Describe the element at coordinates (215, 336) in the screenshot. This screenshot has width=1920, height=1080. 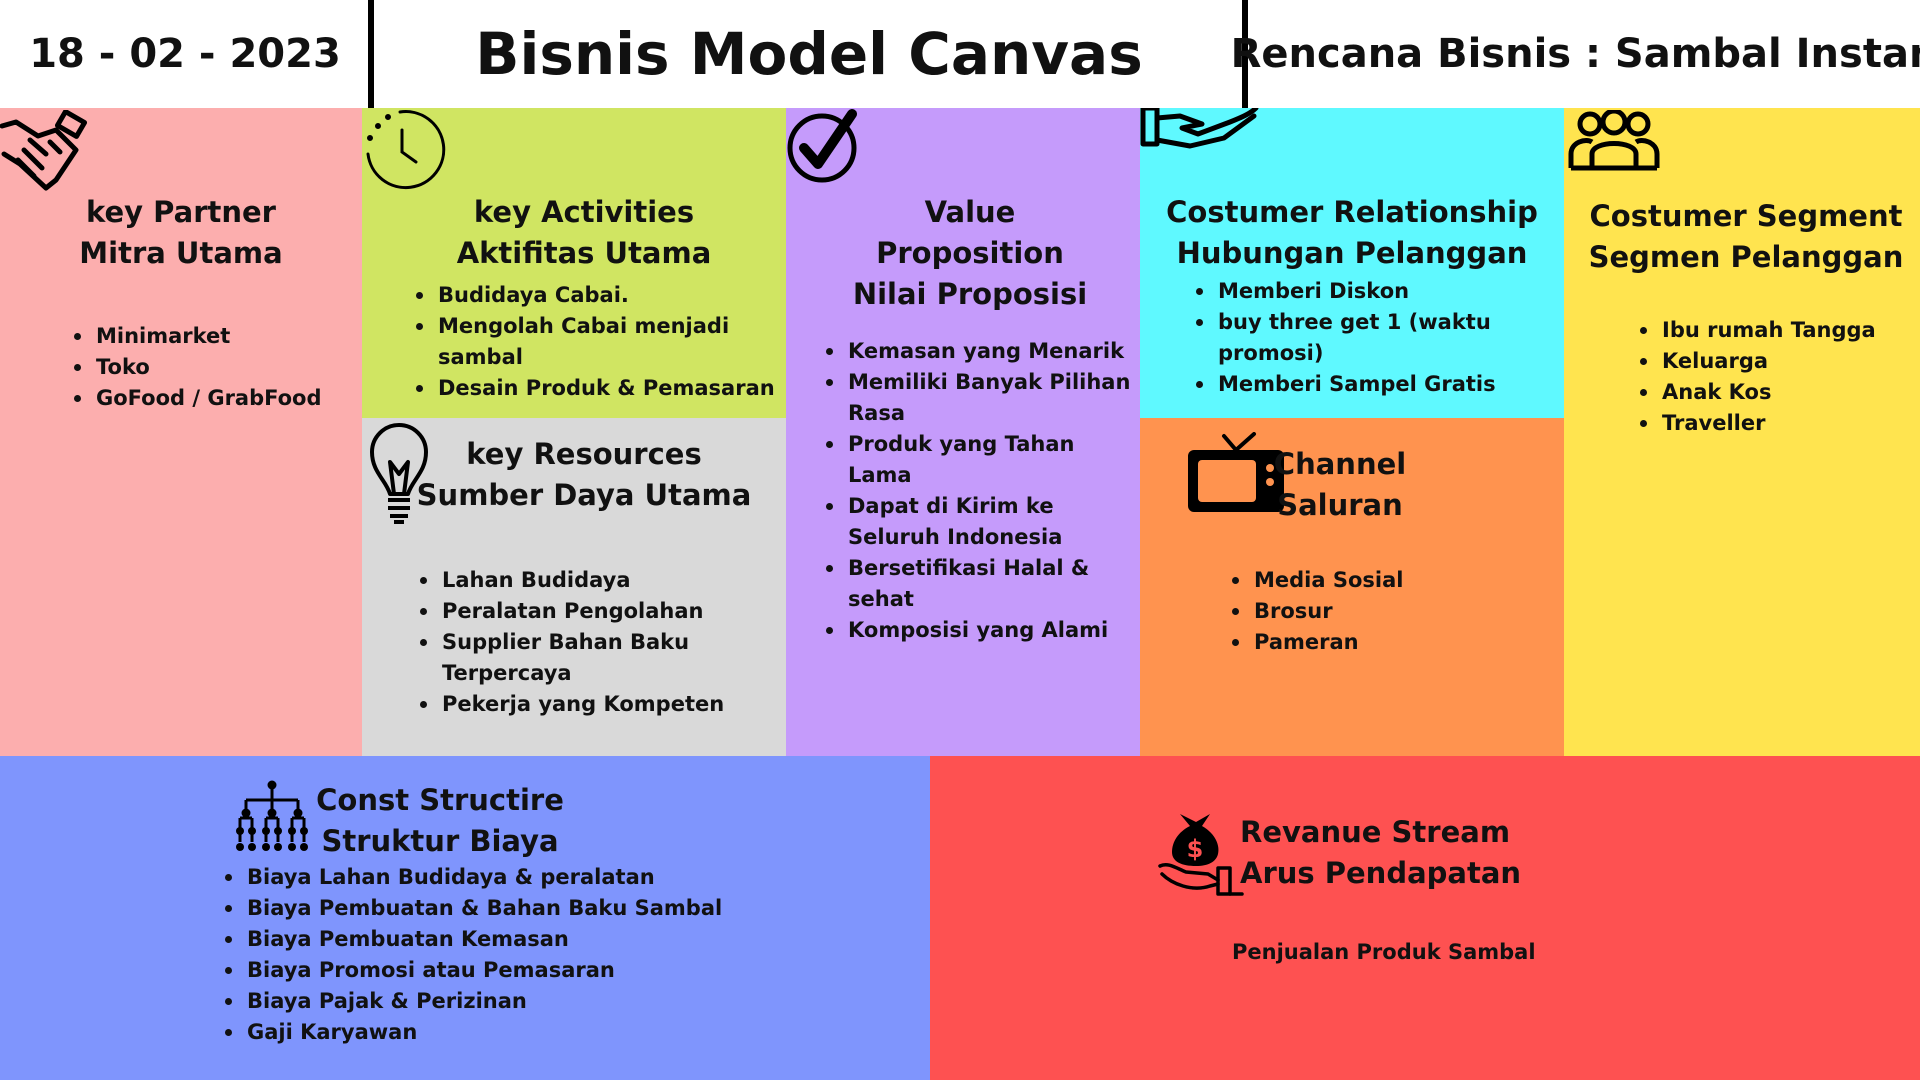
I see `list-item: Minimarket` at that location.